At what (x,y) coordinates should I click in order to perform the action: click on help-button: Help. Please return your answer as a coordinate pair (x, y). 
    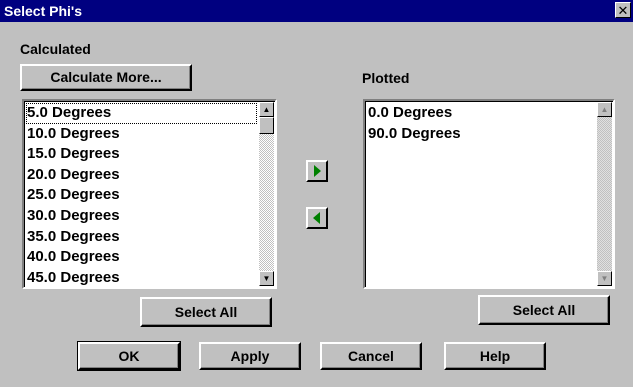
    Looking at the image, I should click on (495, 356).